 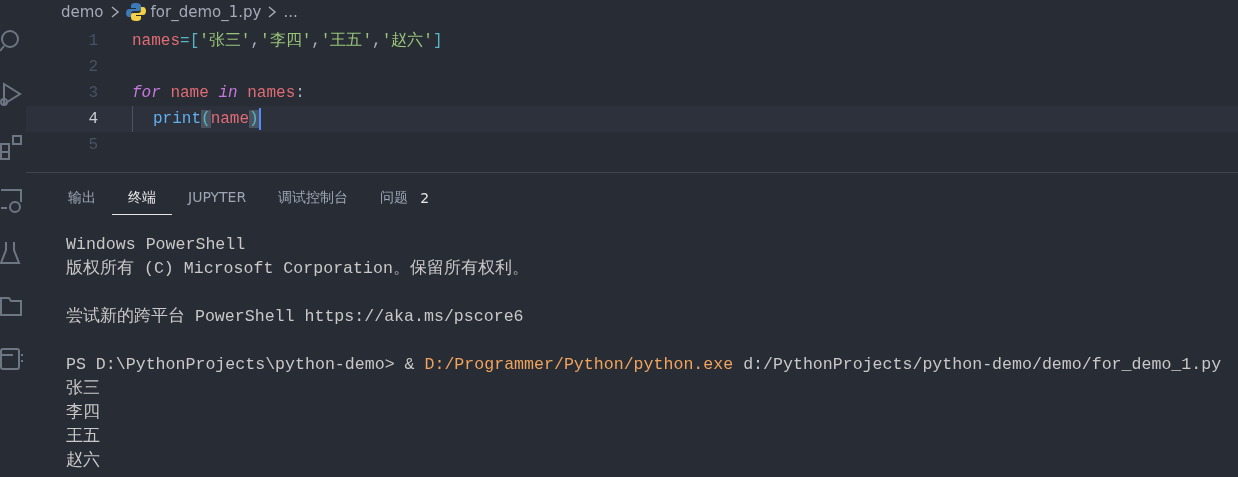 I want to click on breadcrumb-folder: demo, so click(x=82, y=12).